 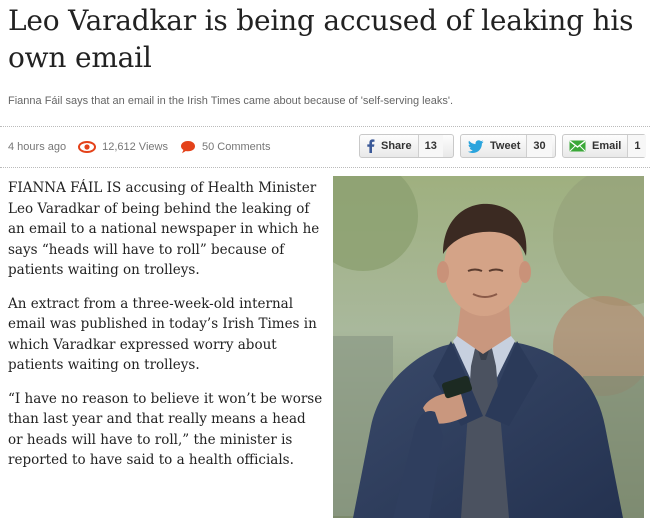 I want to click on twitter-bird-icon, so click(x=475, y=146).